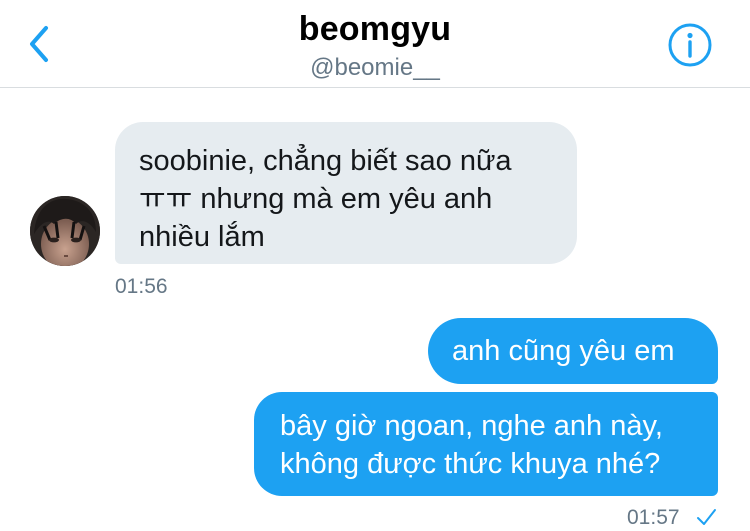  I want to click on message-text: ㅠㅠ nhưng mà em yêu anh, so click(316, 199).